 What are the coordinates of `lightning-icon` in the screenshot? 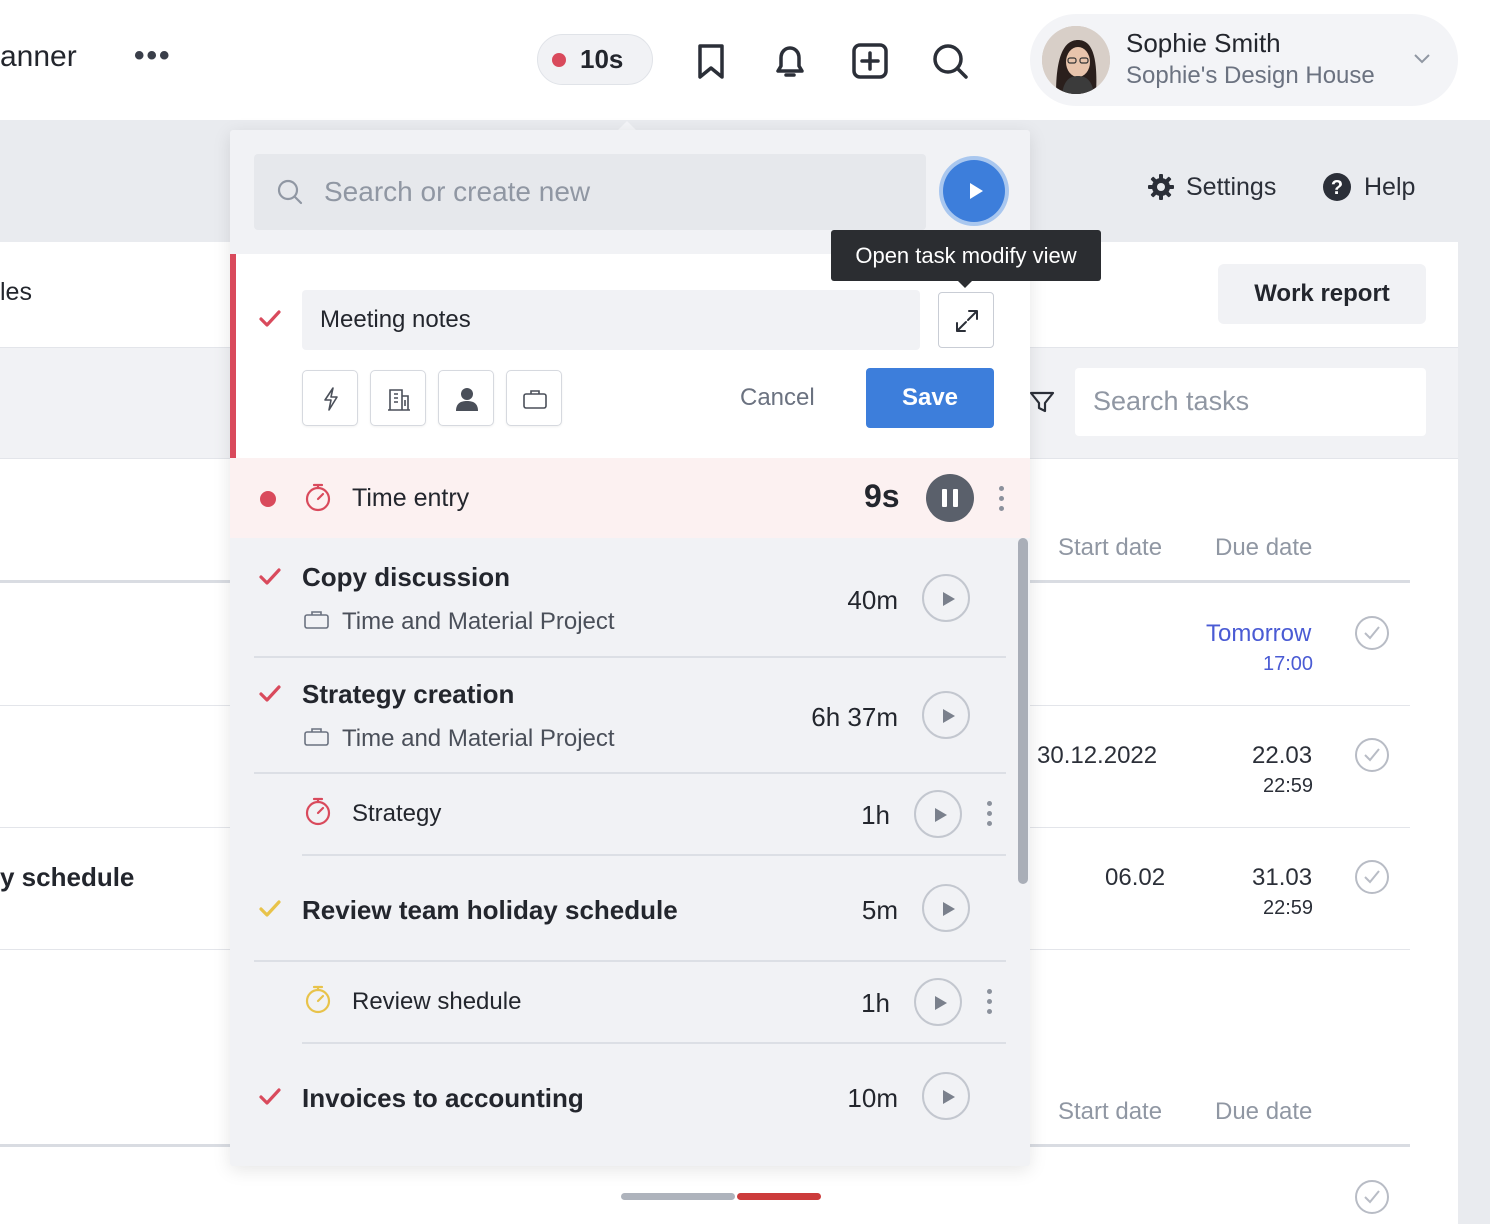 It's located at (331, 399).